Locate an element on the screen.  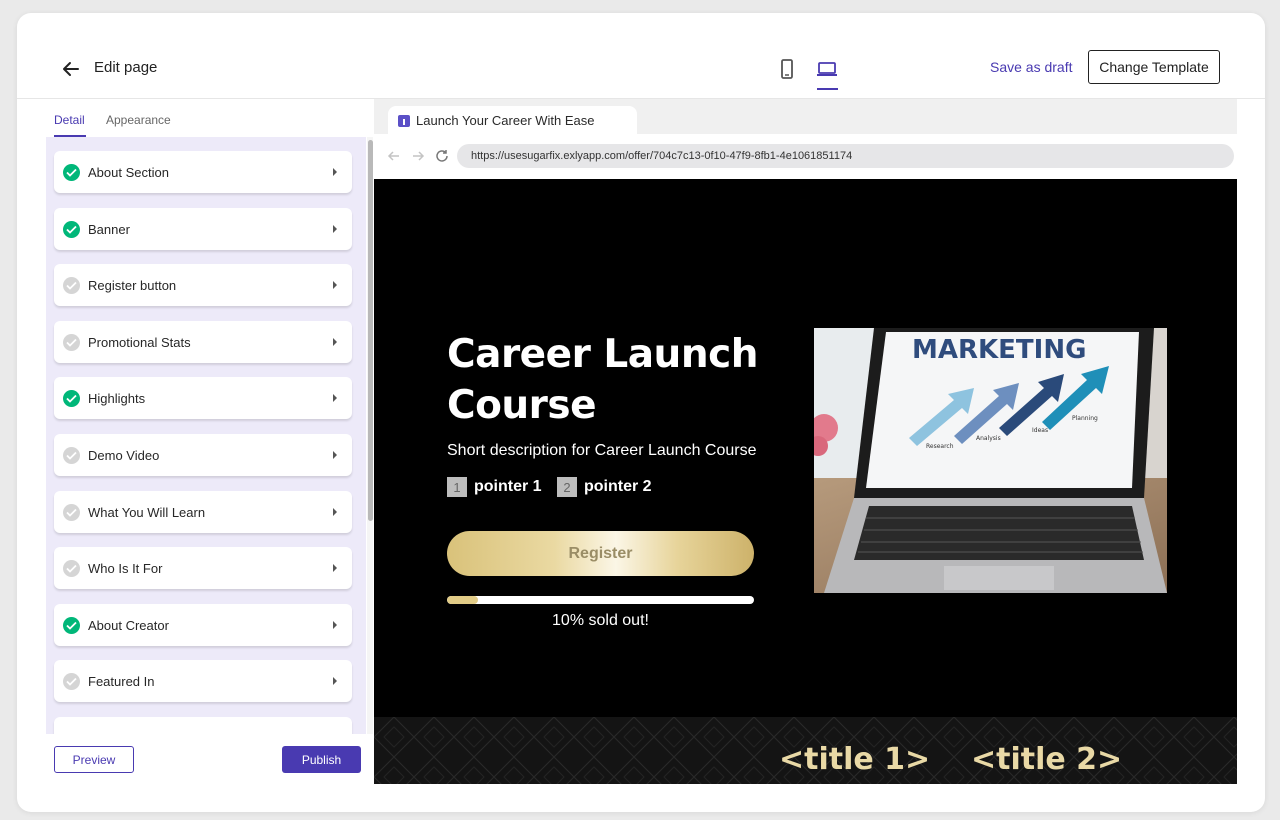
browser-tab-strip: Launch Your Career With Ease is located at coordinates (805, 116).